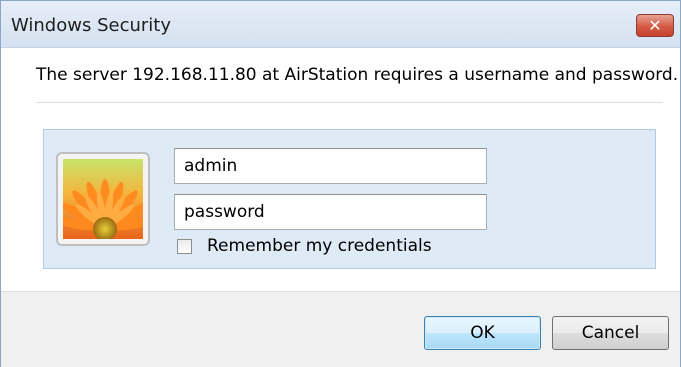  I want to click on separator, so click(349, 102).